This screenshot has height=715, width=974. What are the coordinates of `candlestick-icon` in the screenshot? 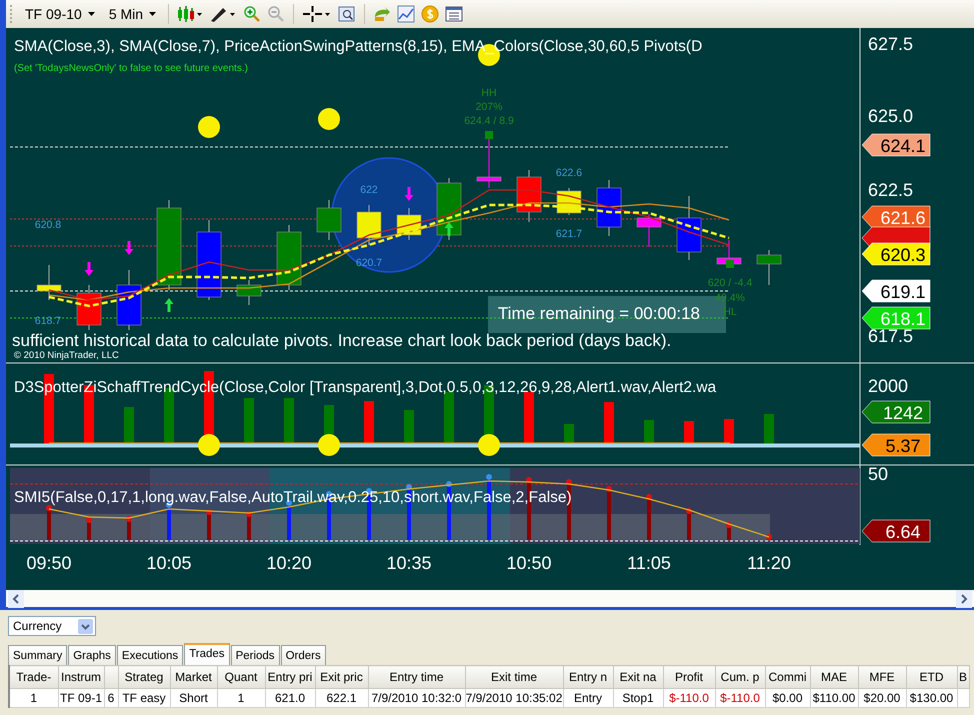 It's located at (190, 14).